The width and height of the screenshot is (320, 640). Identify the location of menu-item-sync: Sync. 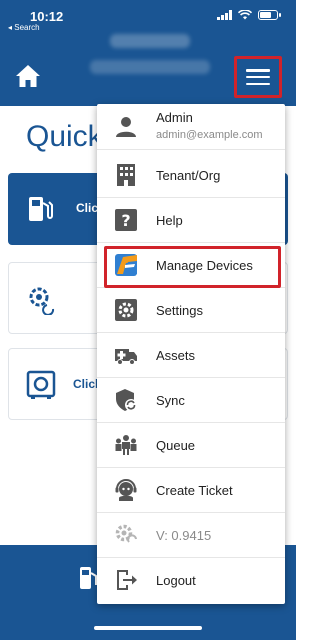
(191, 400).